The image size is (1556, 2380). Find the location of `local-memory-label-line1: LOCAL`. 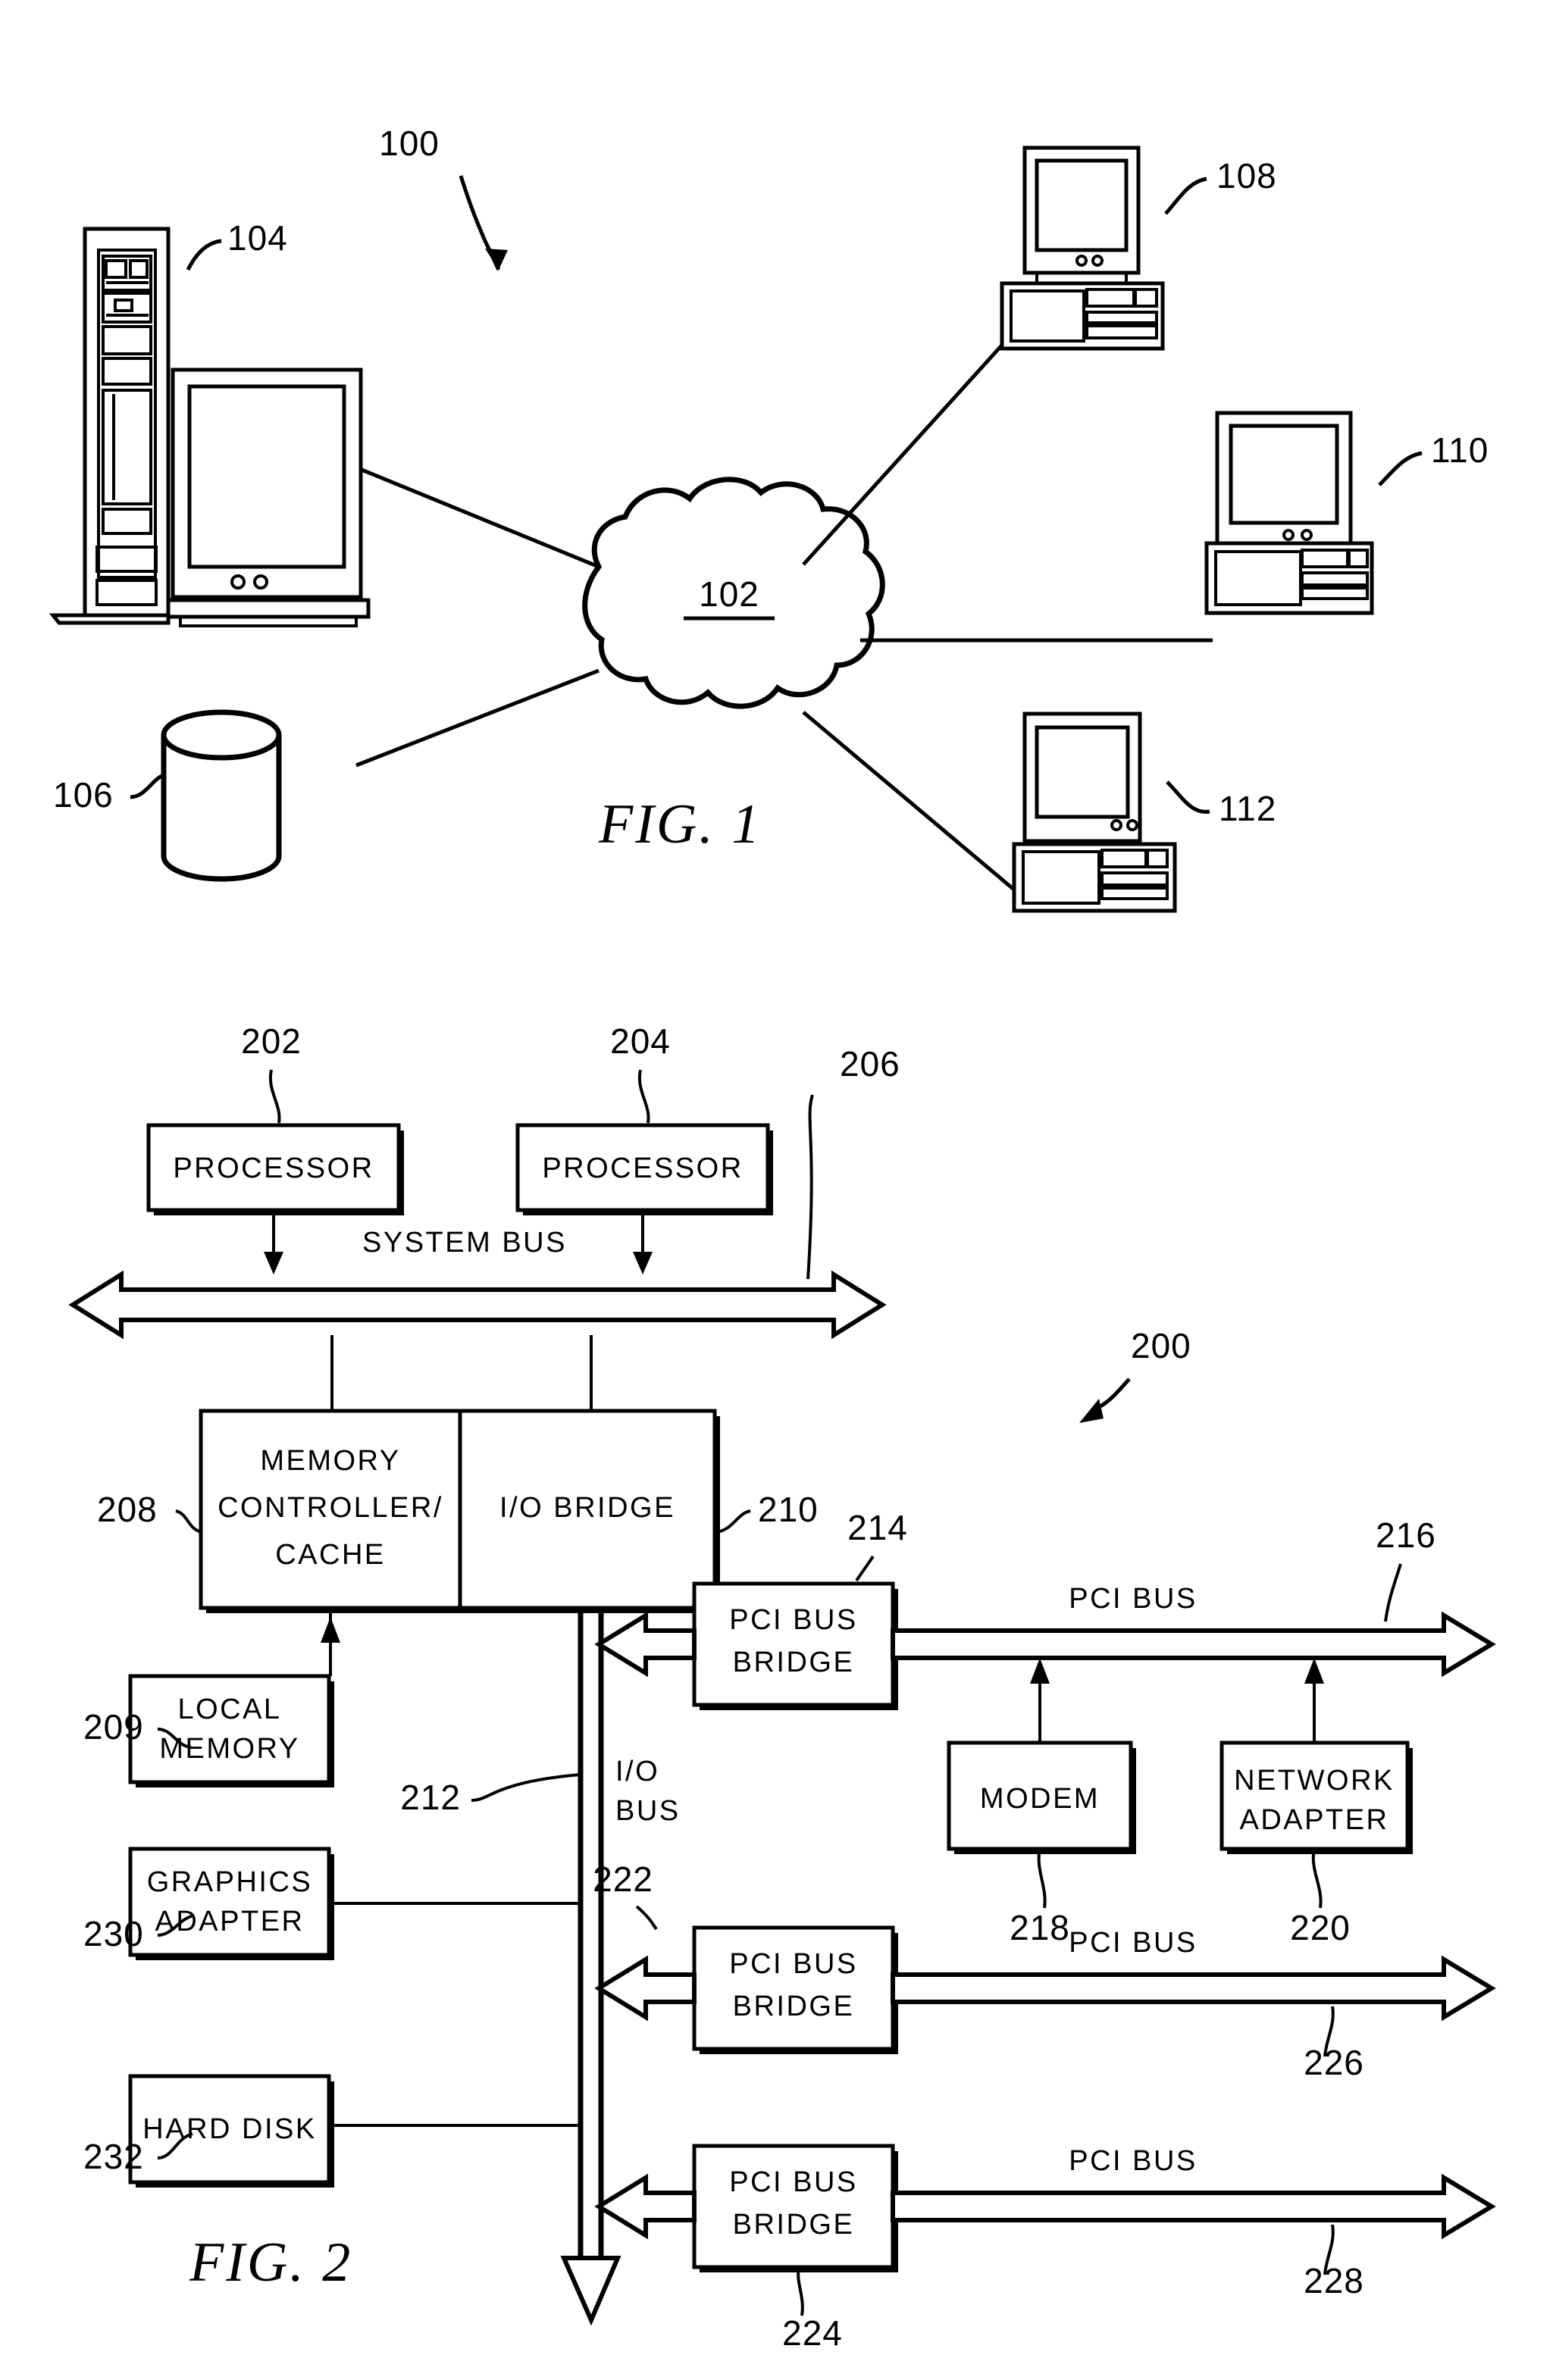

local-memory-label-line1: LOCAL is located at coordinates (229, 1709).